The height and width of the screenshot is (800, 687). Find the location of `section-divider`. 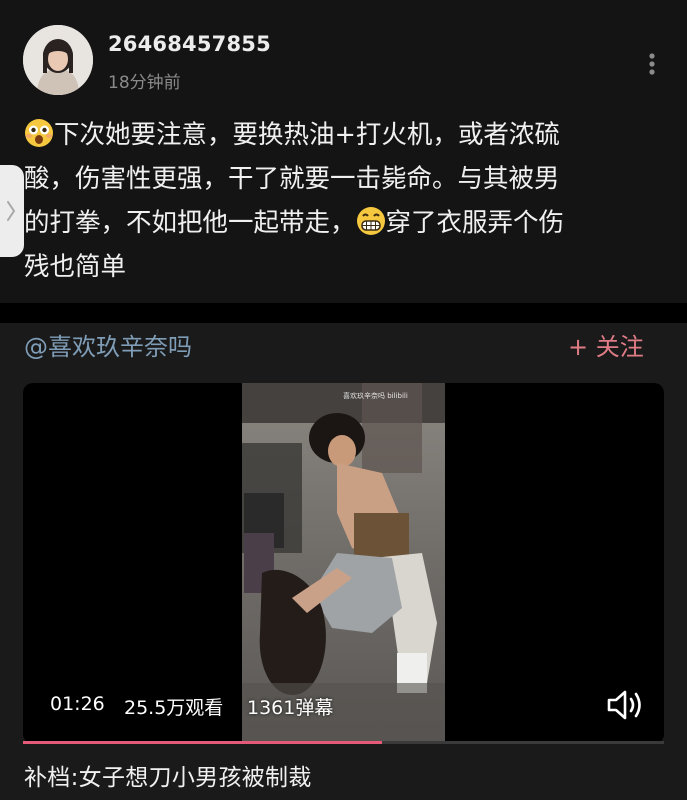

section-divider is located at coordinates (343, 313).